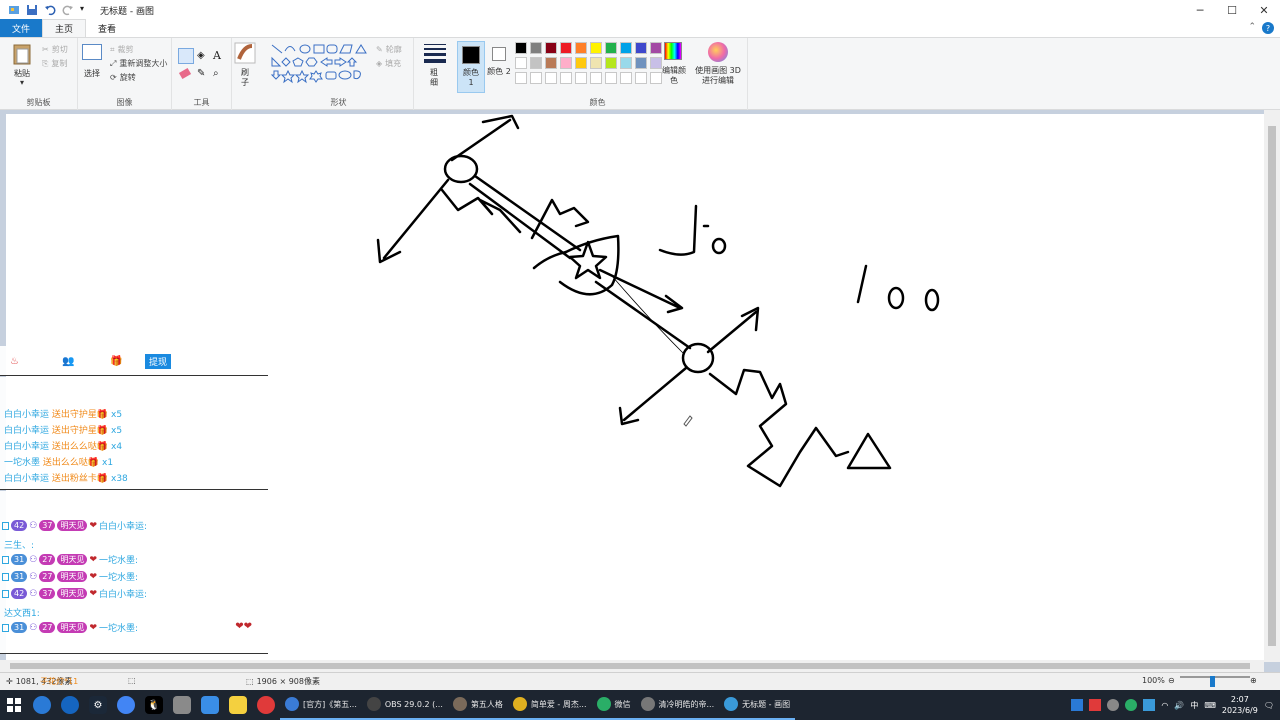 The width and height of the screenshot is (1280, 720). What do you see at coordinates (21, 28) in the screenshot?
I see `tab-file: 文件` at bounding box center [21, 28].